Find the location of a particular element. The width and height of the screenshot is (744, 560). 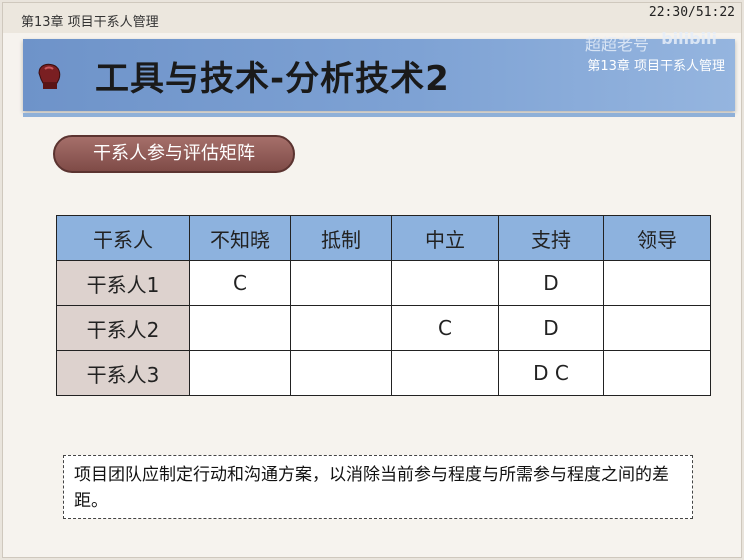

row-header: 干系人3 is located at coordinates (123, 373).